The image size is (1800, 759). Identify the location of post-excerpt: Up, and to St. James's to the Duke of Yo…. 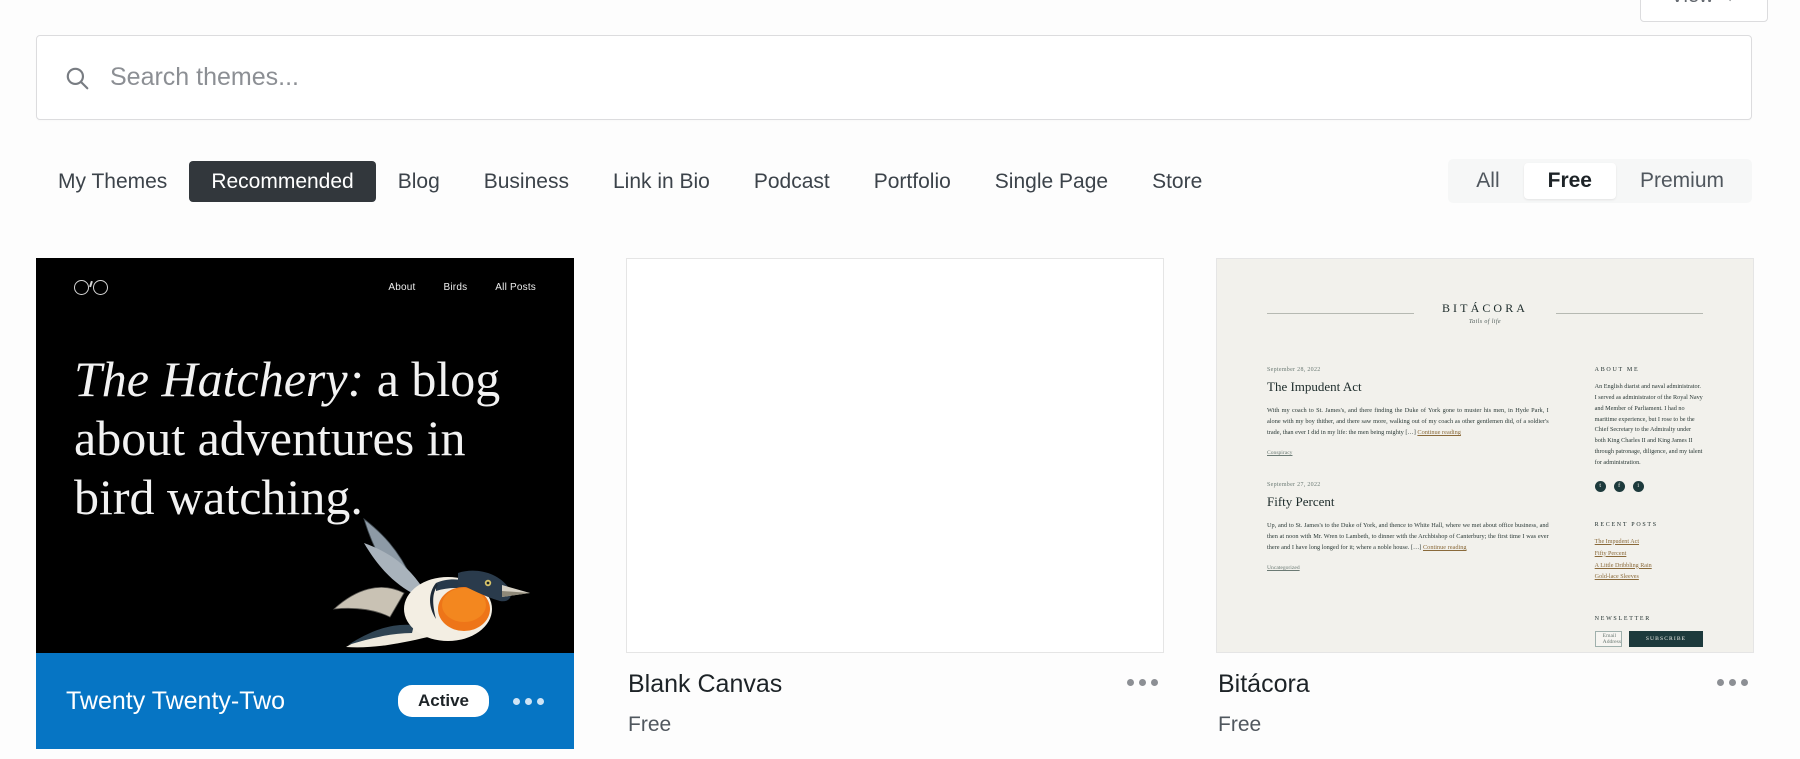
(1408, 536).